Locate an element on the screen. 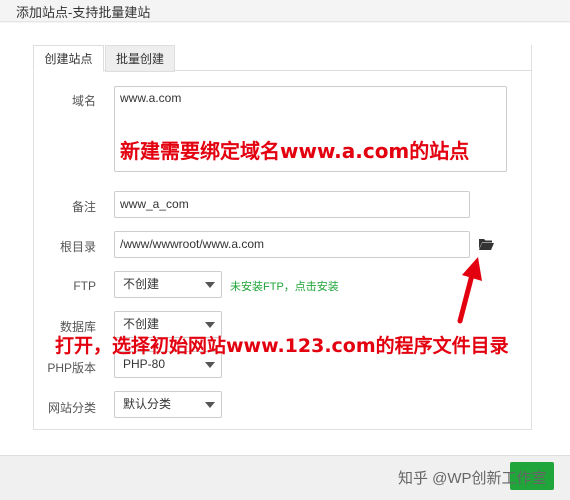 The width and height of the screenshot is (570, 500). dialog-titlebar: 添加站点-支持批量建站 is located at coordinates (285, 11).